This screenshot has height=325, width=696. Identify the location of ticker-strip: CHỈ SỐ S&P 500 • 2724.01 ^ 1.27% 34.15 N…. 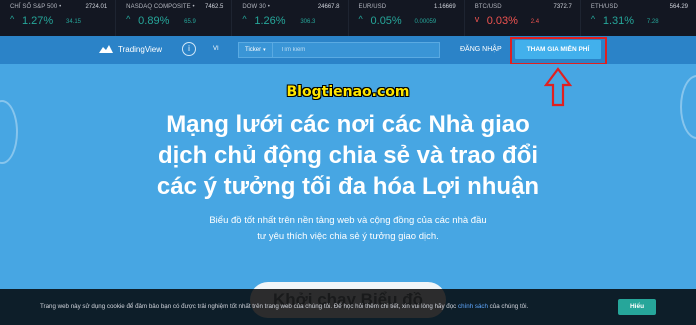
(348, 18).